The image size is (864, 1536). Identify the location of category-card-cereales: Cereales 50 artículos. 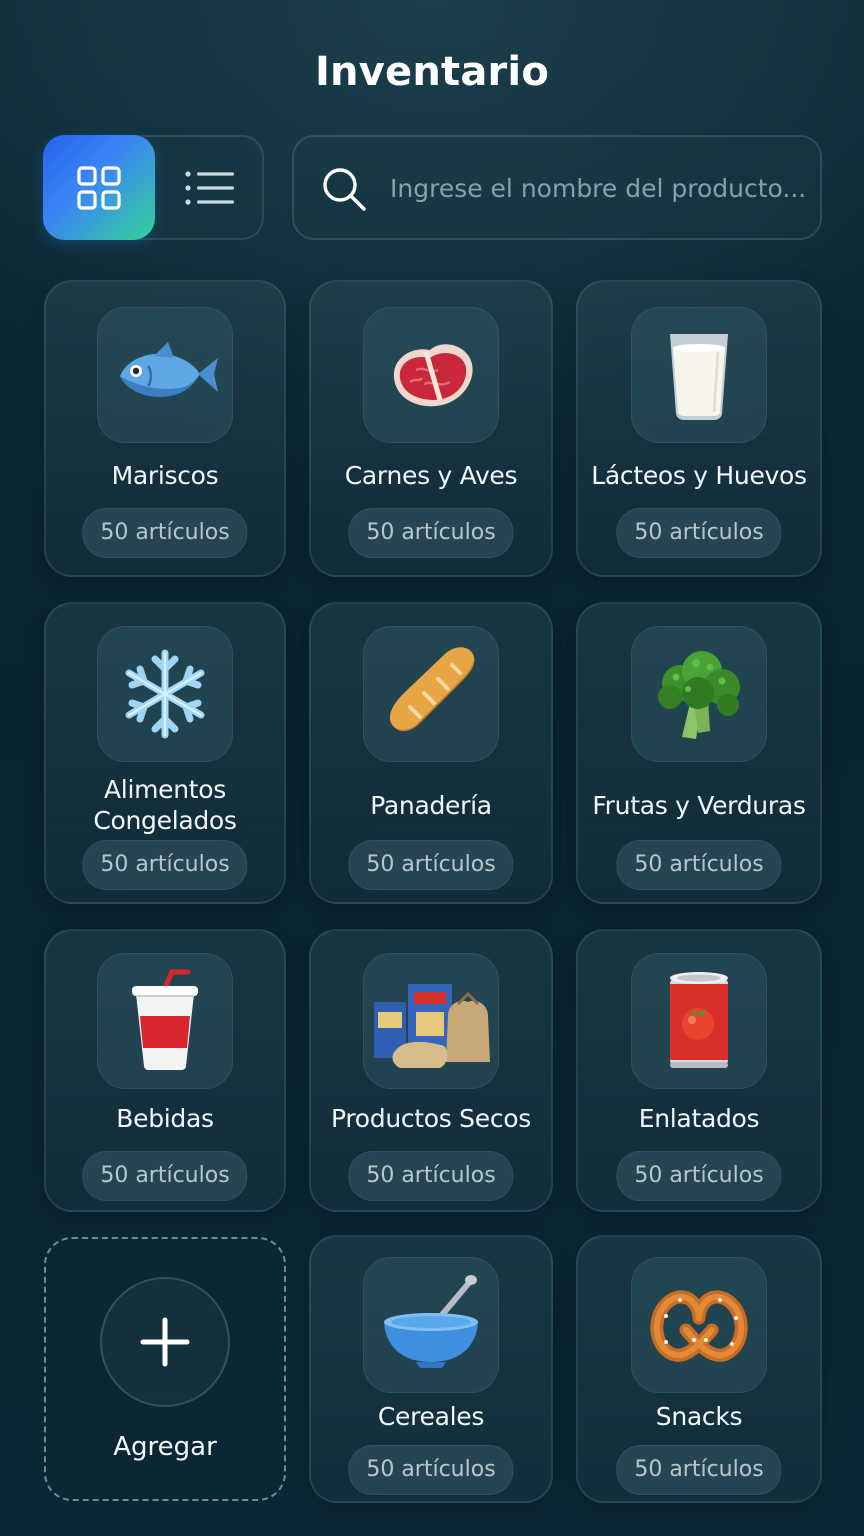
(431, 1369).